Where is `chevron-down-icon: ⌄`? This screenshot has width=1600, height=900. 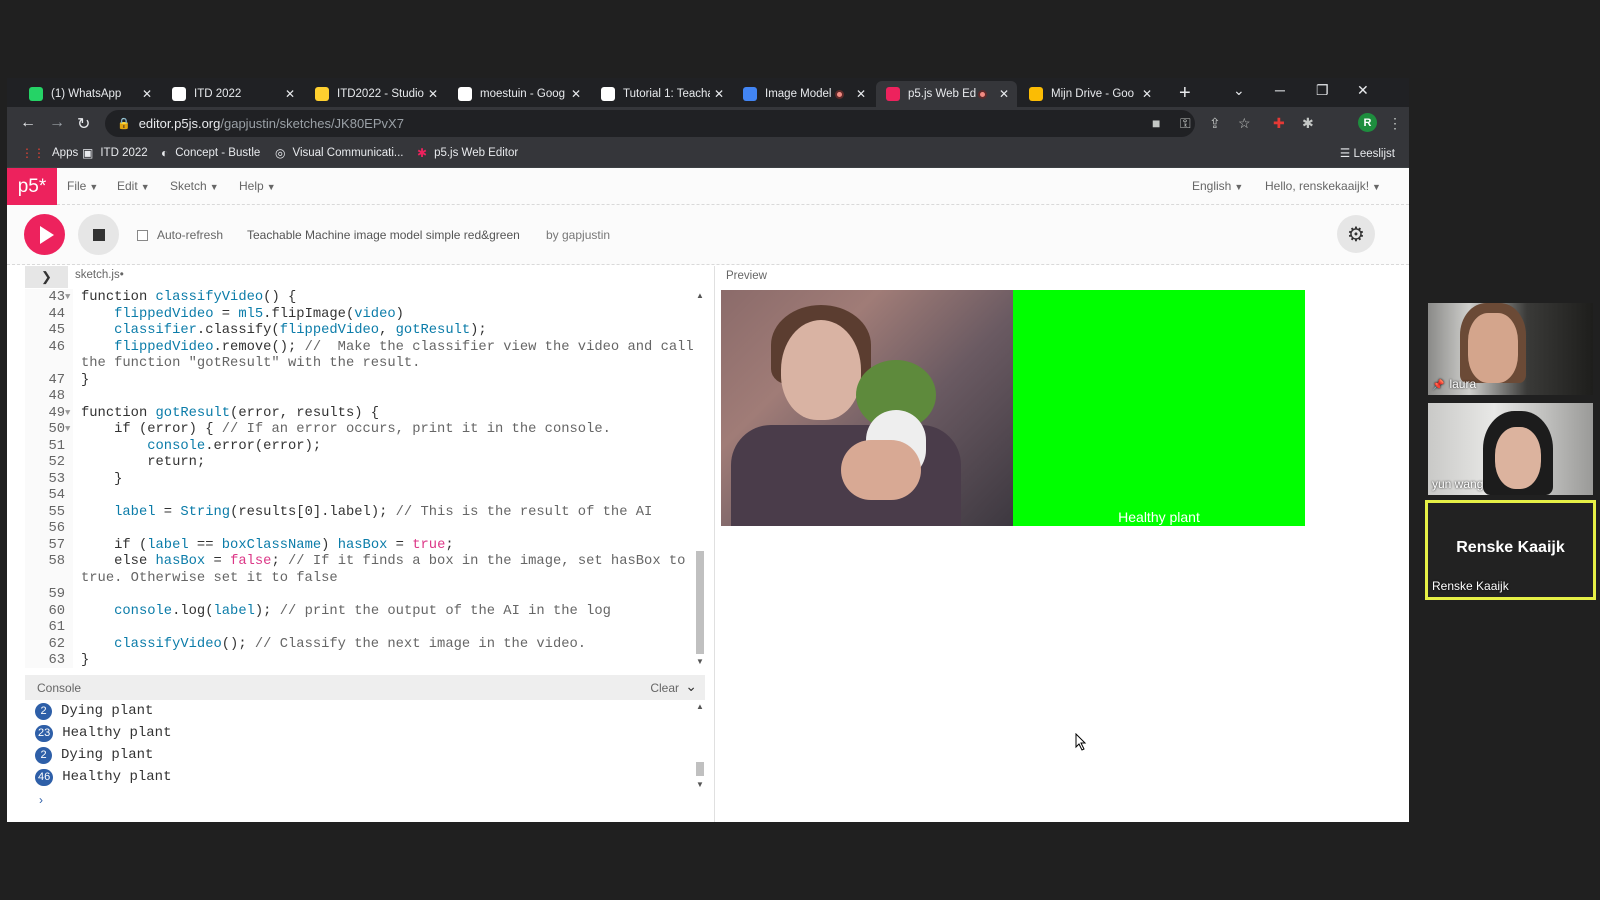
chevron-down-icon: ⌄ is located at coordinates (691, 686).